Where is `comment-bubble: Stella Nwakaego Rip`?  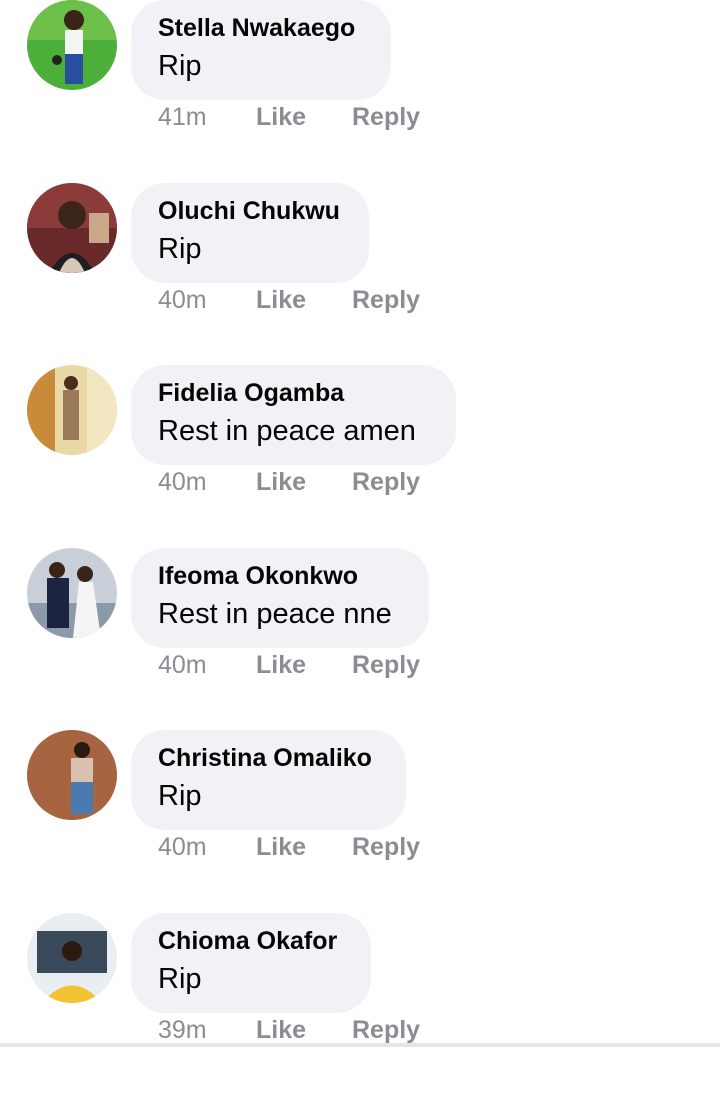
comment-bubble: Stella Nwakaego Rip is located at coordinates (261, 50).